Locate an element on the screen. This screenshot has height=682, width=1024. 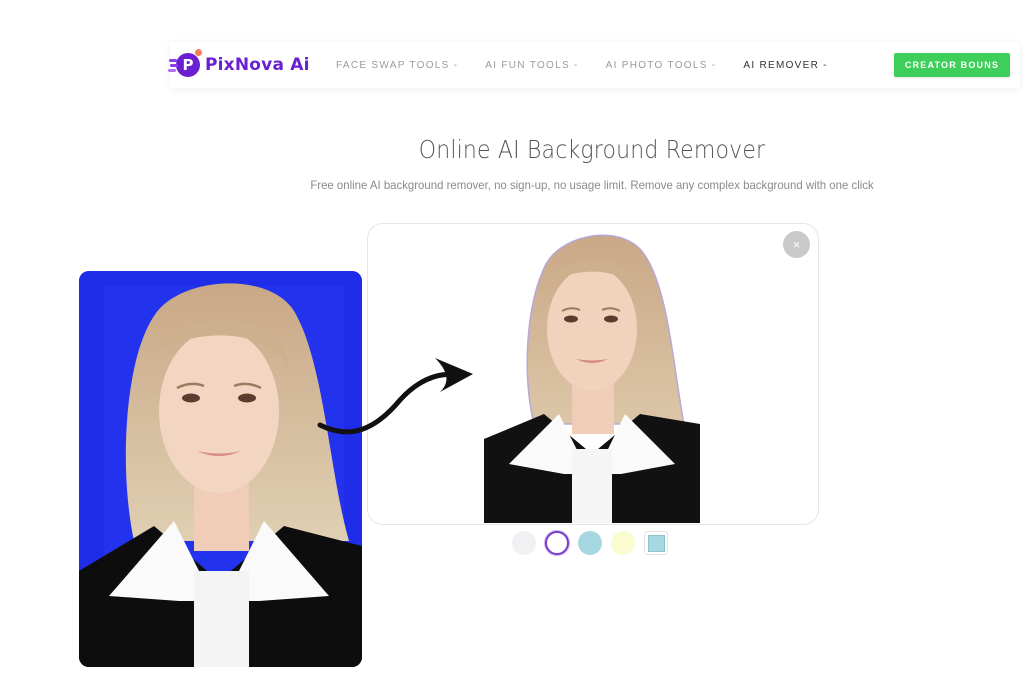
logo-icon: P is located at coordinates (185, 63).